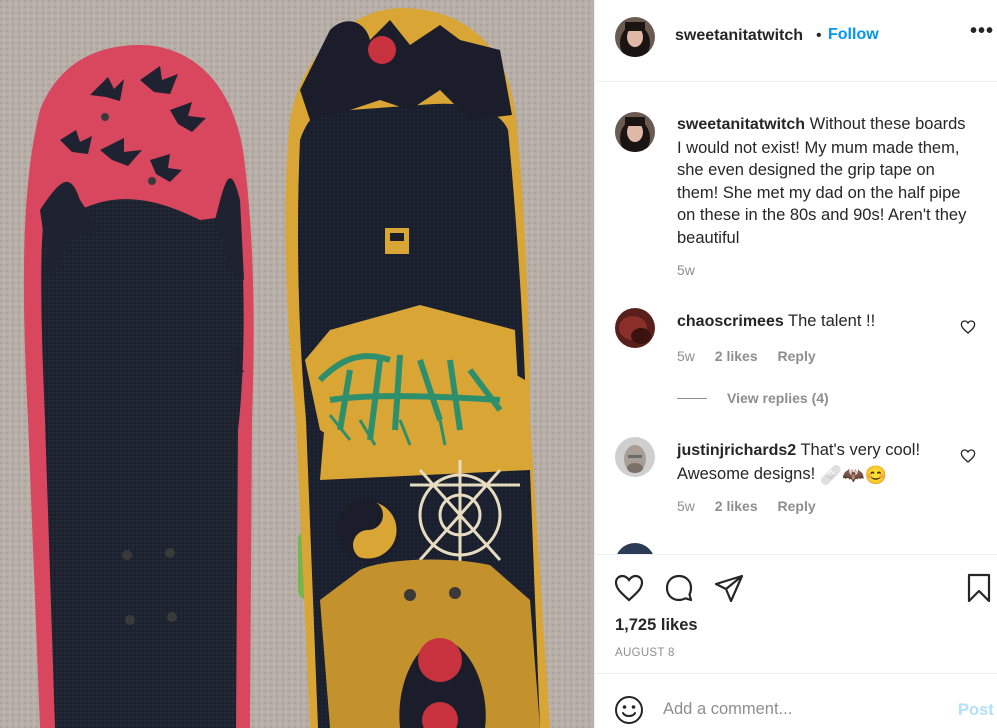  Describe the element at coordinates (853, 35) in the screenshot. I see `follow-button: Follow` at that location.